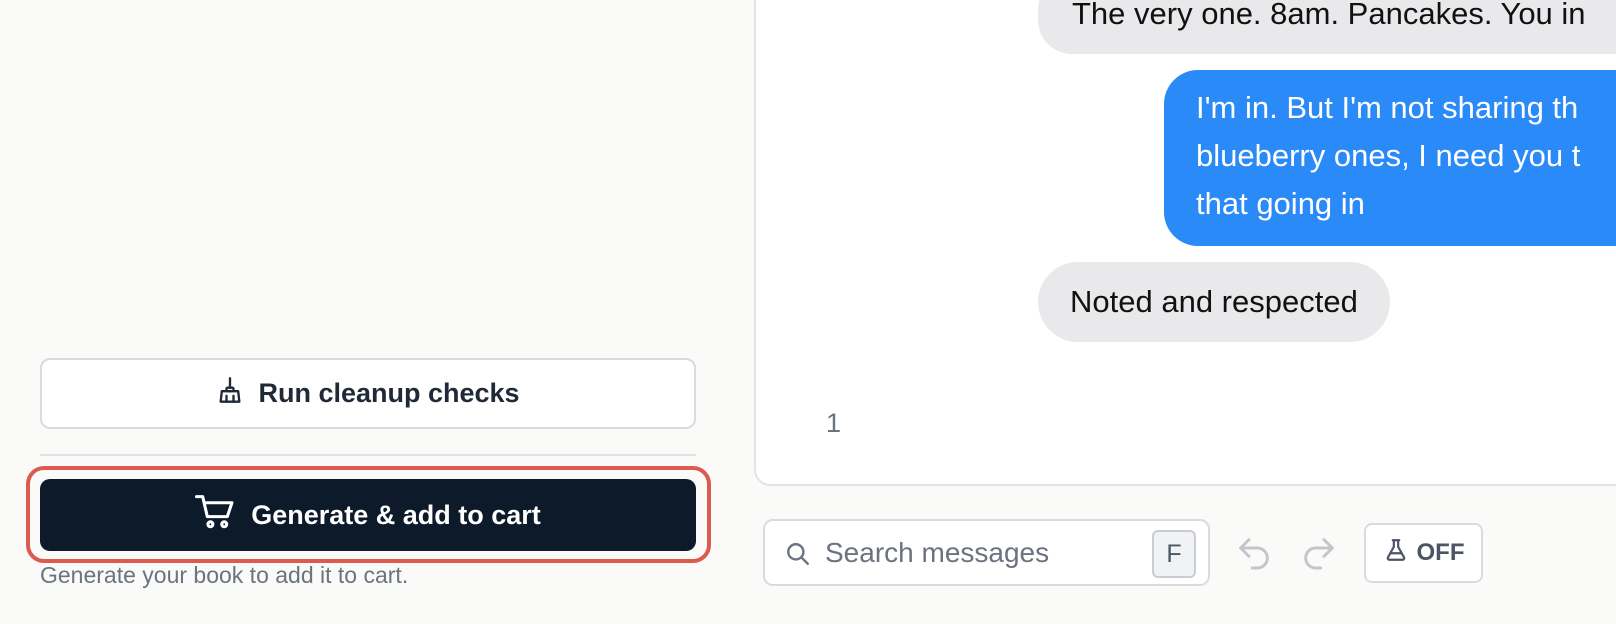  What do you see at coordinates (1396, 553) in the screenshot?
I see `flask-icon` at bounding box center [1396, 553].